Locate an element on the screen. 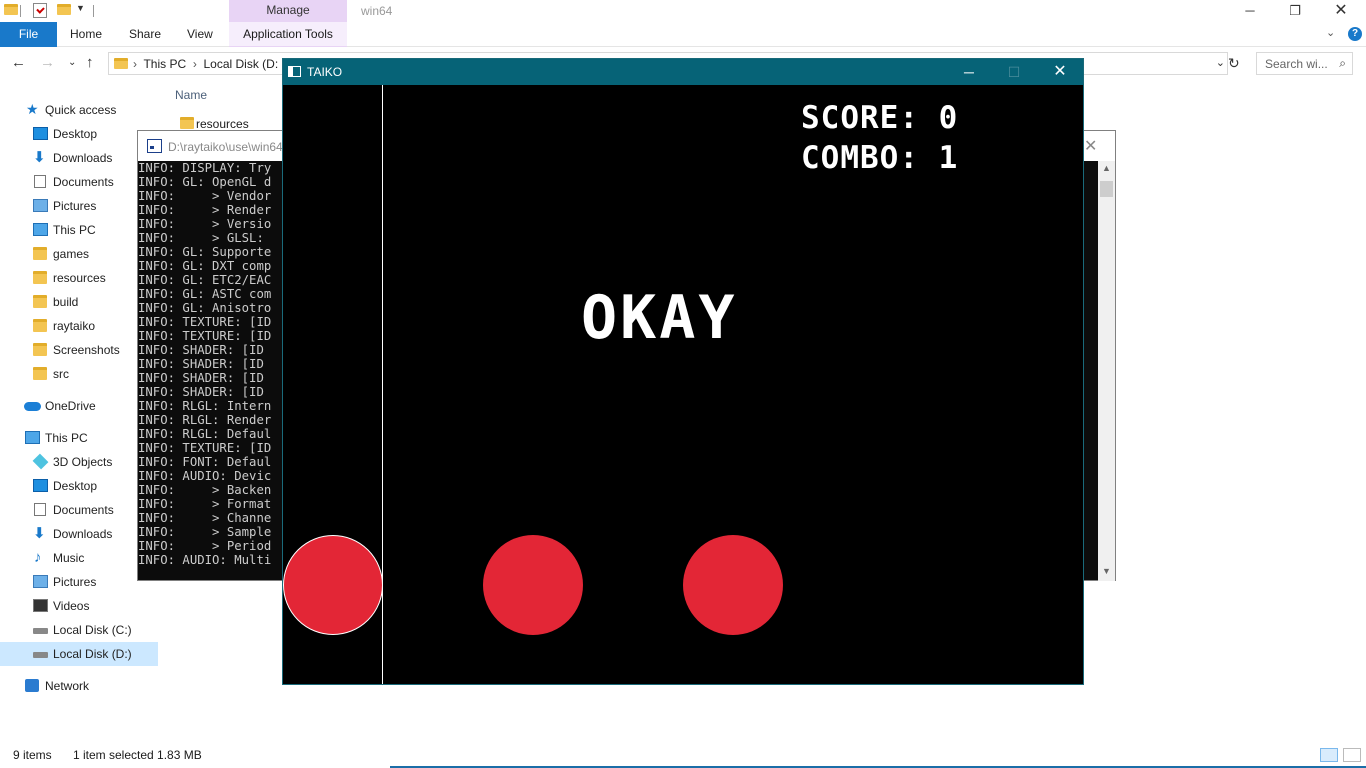  nav-onedrive: OneDrive is located at coordinates (79, 406).